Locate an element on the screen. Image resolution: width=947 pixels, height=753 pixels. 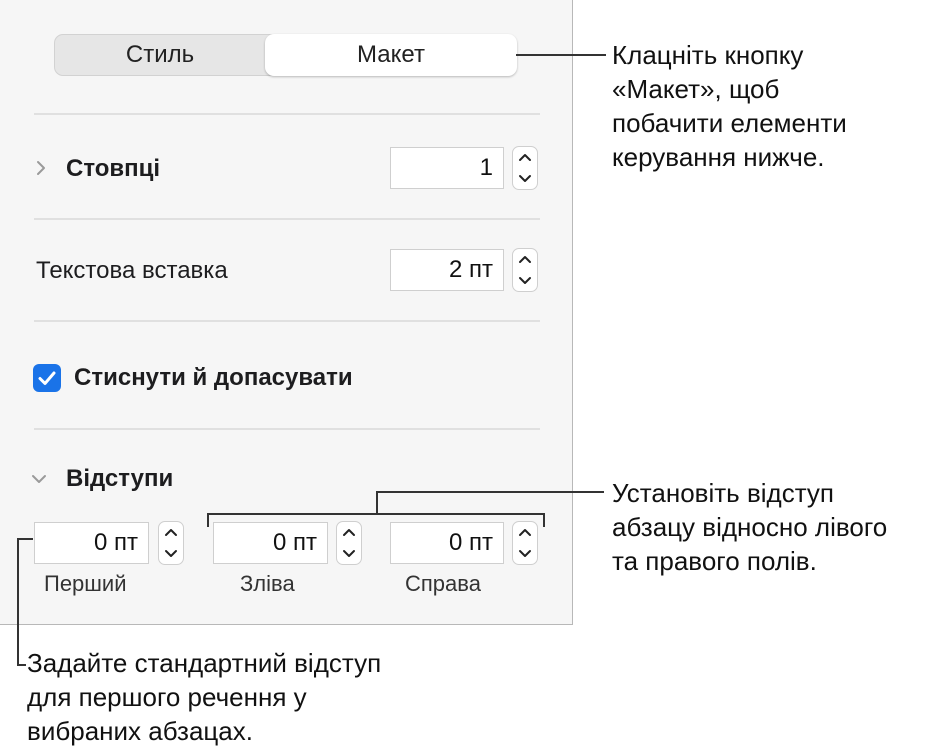
tab-layout: Макет is located at coordinates (391, 55).